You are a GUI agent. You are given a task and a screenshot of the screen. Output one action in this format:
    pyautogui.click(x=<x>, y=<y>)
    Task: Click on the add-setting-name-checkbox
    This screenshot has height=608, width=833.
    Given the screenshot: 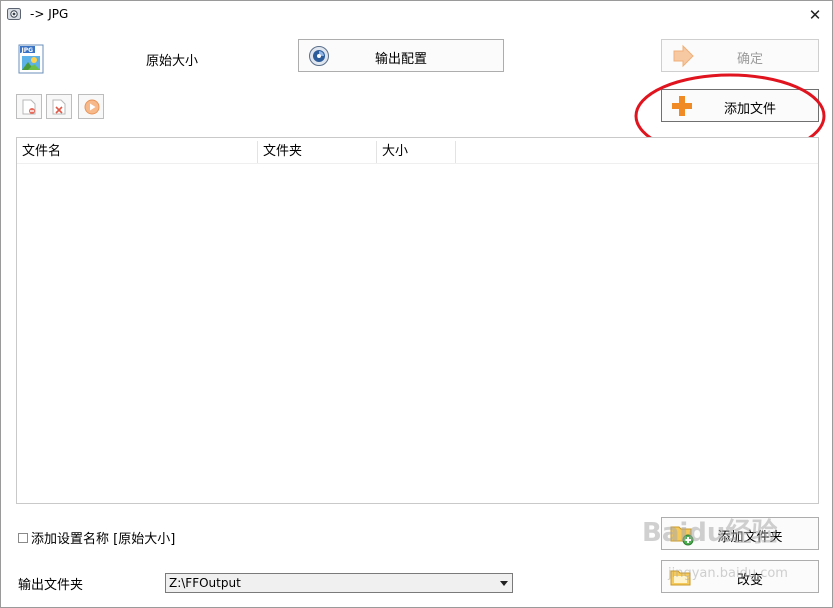 What is the action you would take?
    pyautogui.click(x=23, y=537)
    